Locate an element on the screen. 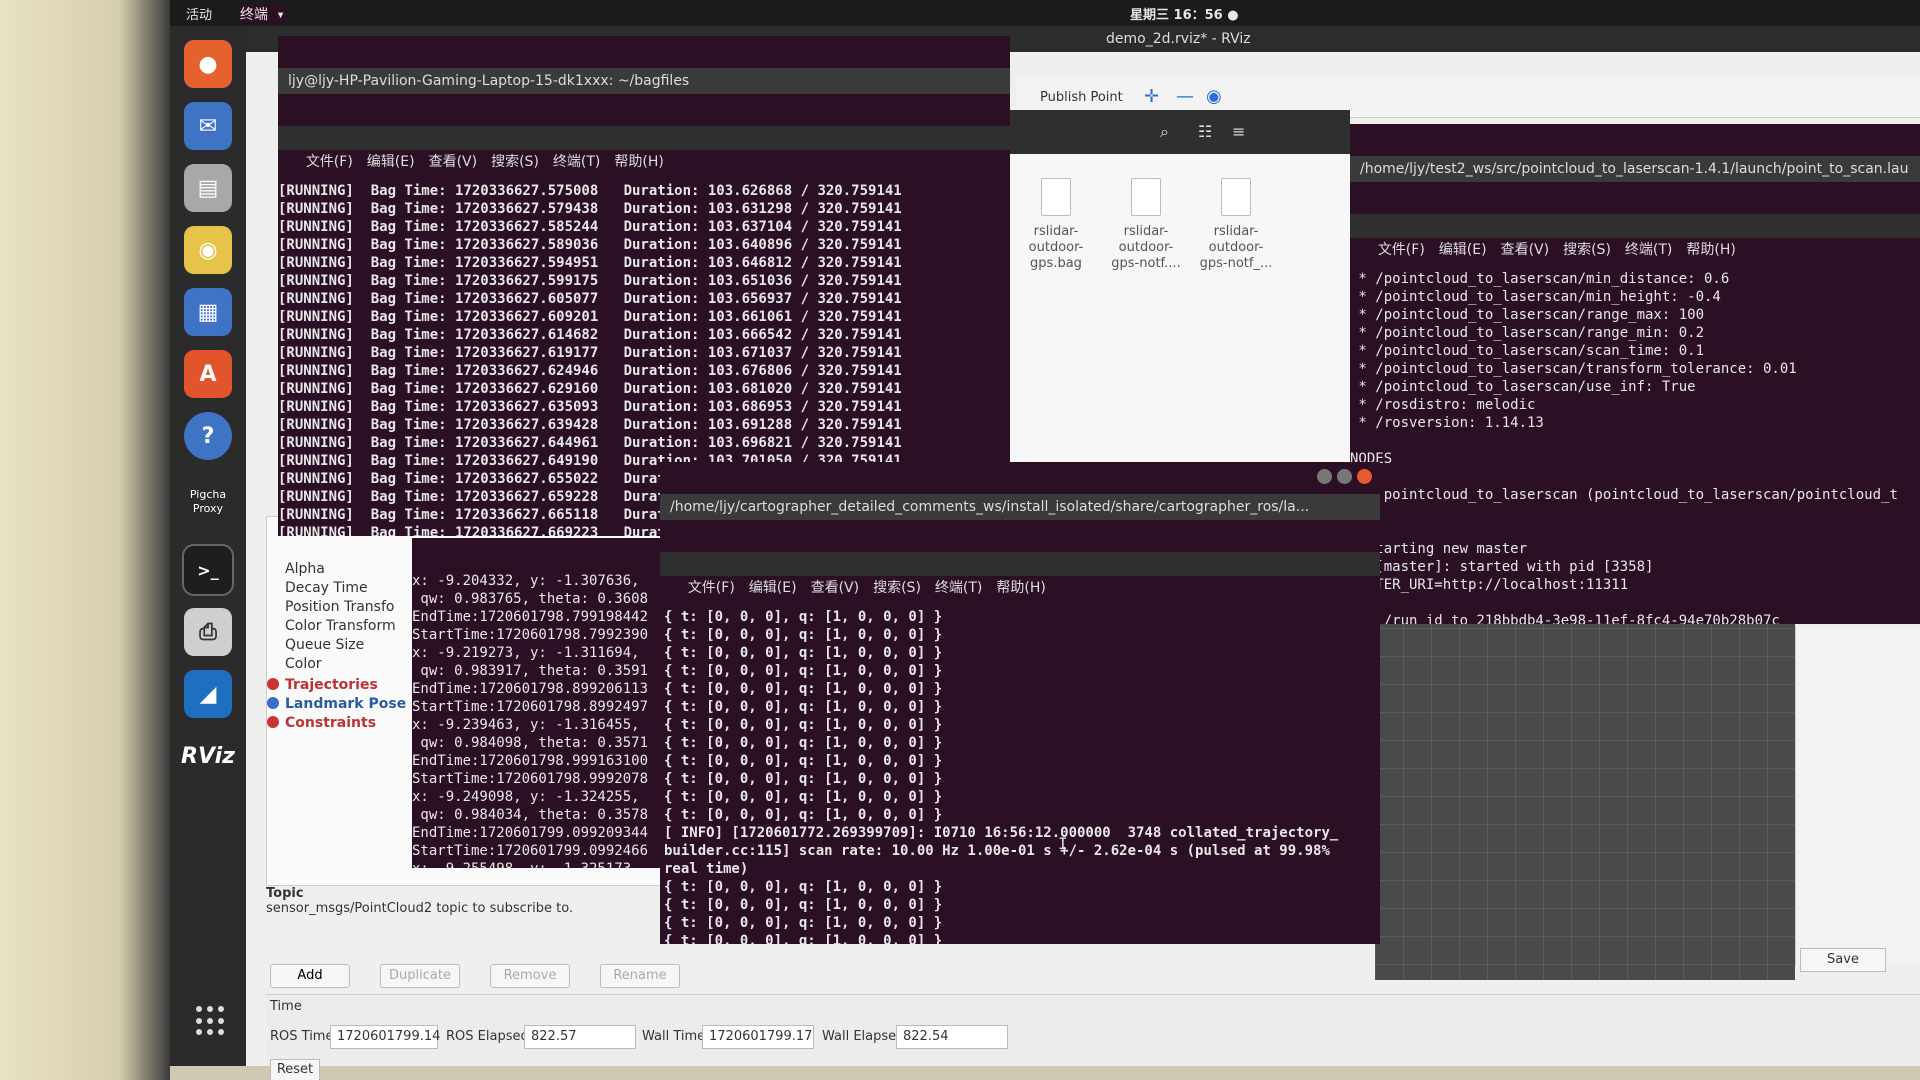 The image size is (1920, 1080). wall-time-field: 1720601799.17 is located at coordinates (758, 1037).